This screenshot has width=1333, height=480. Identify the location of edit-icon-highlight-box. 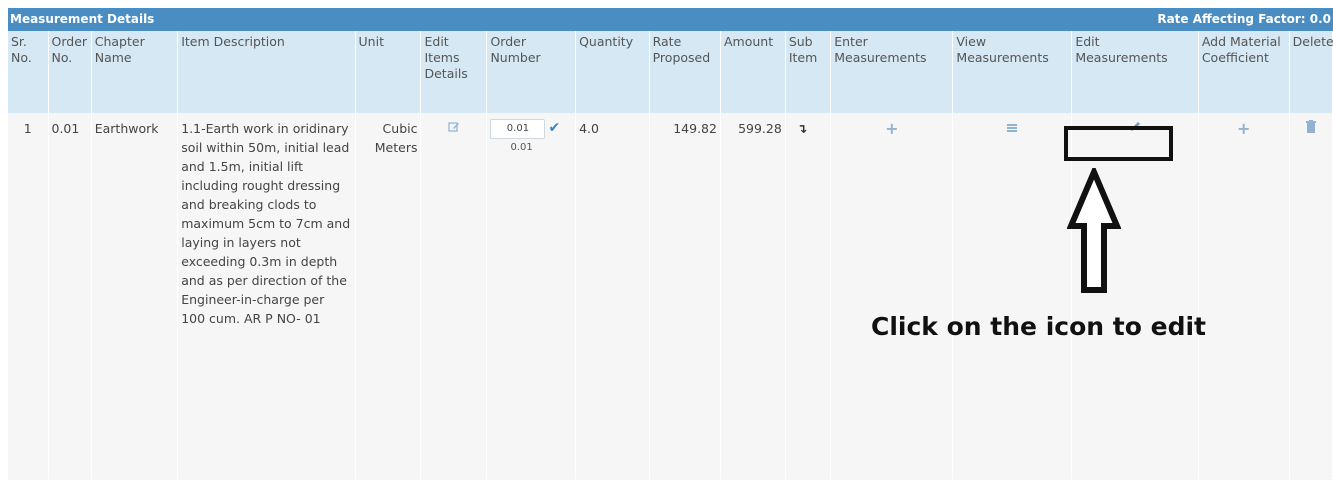
(1118, 143).